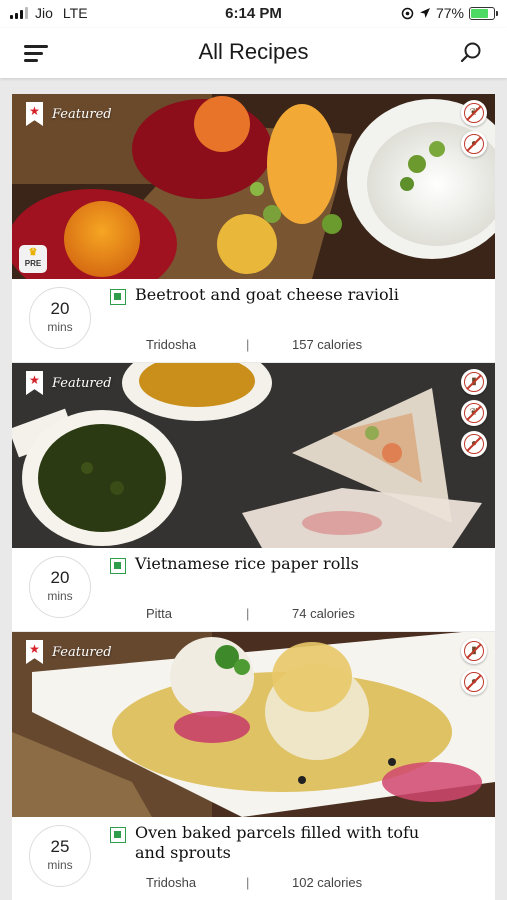 This screenshot has width=507, height=900. Describe the element at coordinates (253, 14) in the screenshot. I see `status-bar: Jio LTE 6:14 PM 77%` at that location.